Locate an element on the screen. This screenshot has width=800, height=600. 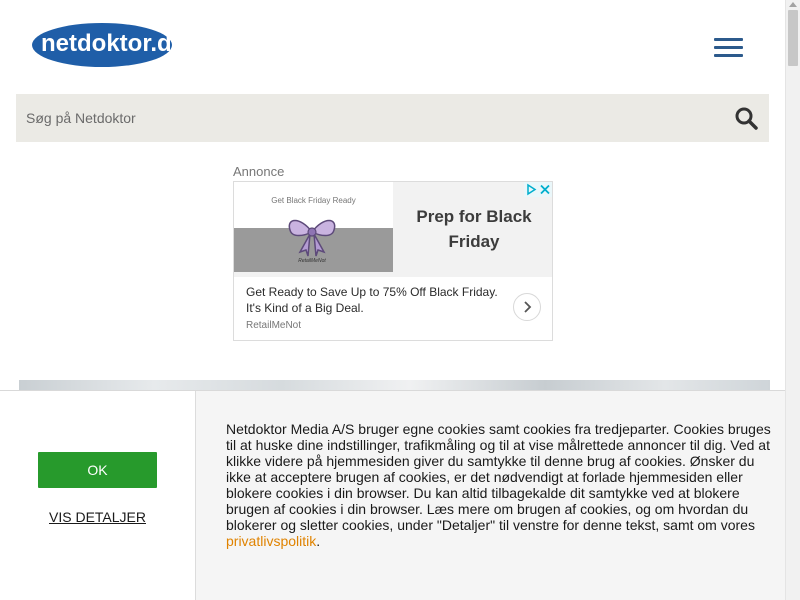
search-input is located at coordinates (366, 118).